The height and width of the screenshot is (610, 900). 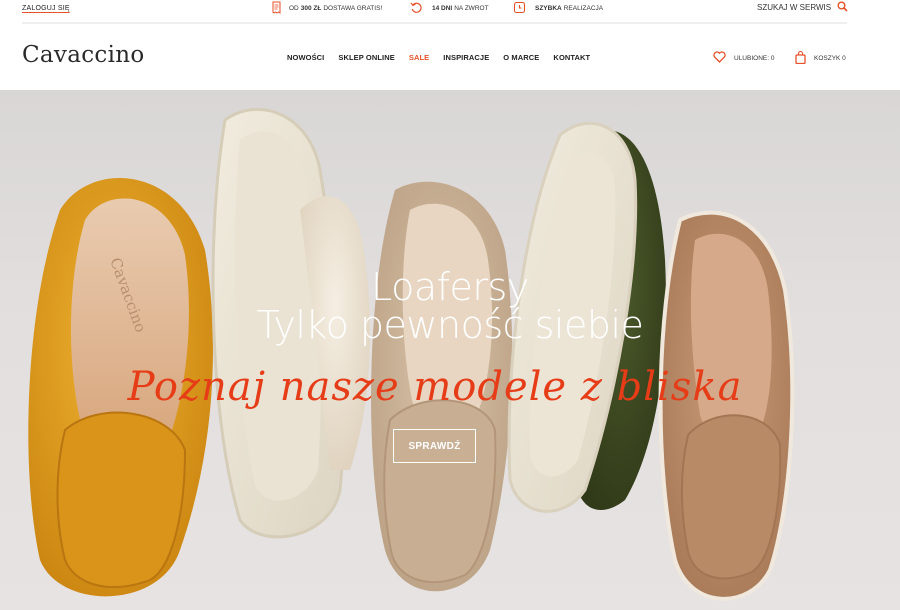 What do you see at coordinates (83, 55) in the screenshot?
I see `brand-logo: Cavaccino` at bounding box center [83, 55].